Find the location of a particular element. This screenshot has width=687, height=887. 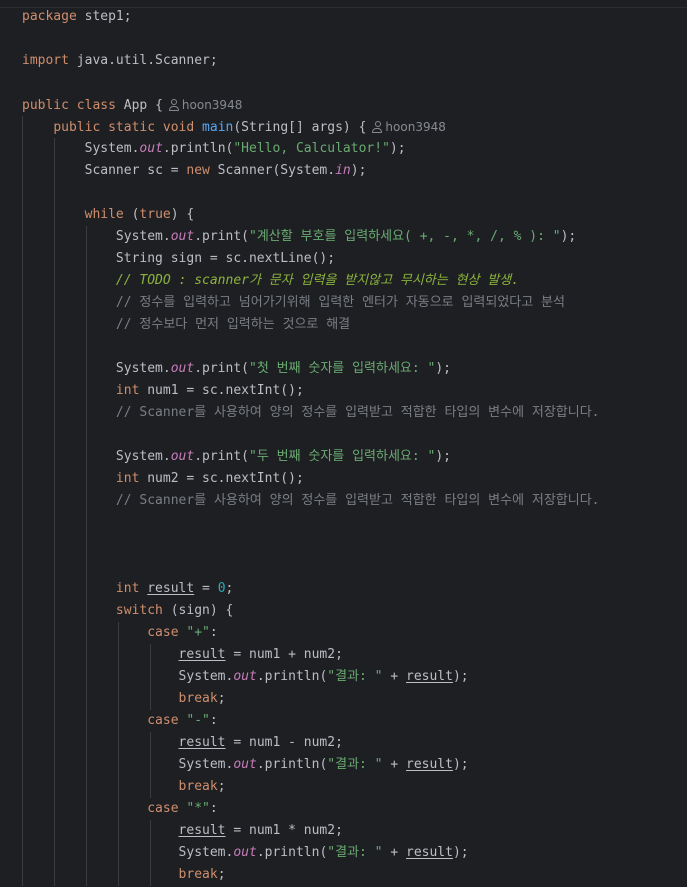

code-line-37: case "*": is located at coordinates (354, 809).